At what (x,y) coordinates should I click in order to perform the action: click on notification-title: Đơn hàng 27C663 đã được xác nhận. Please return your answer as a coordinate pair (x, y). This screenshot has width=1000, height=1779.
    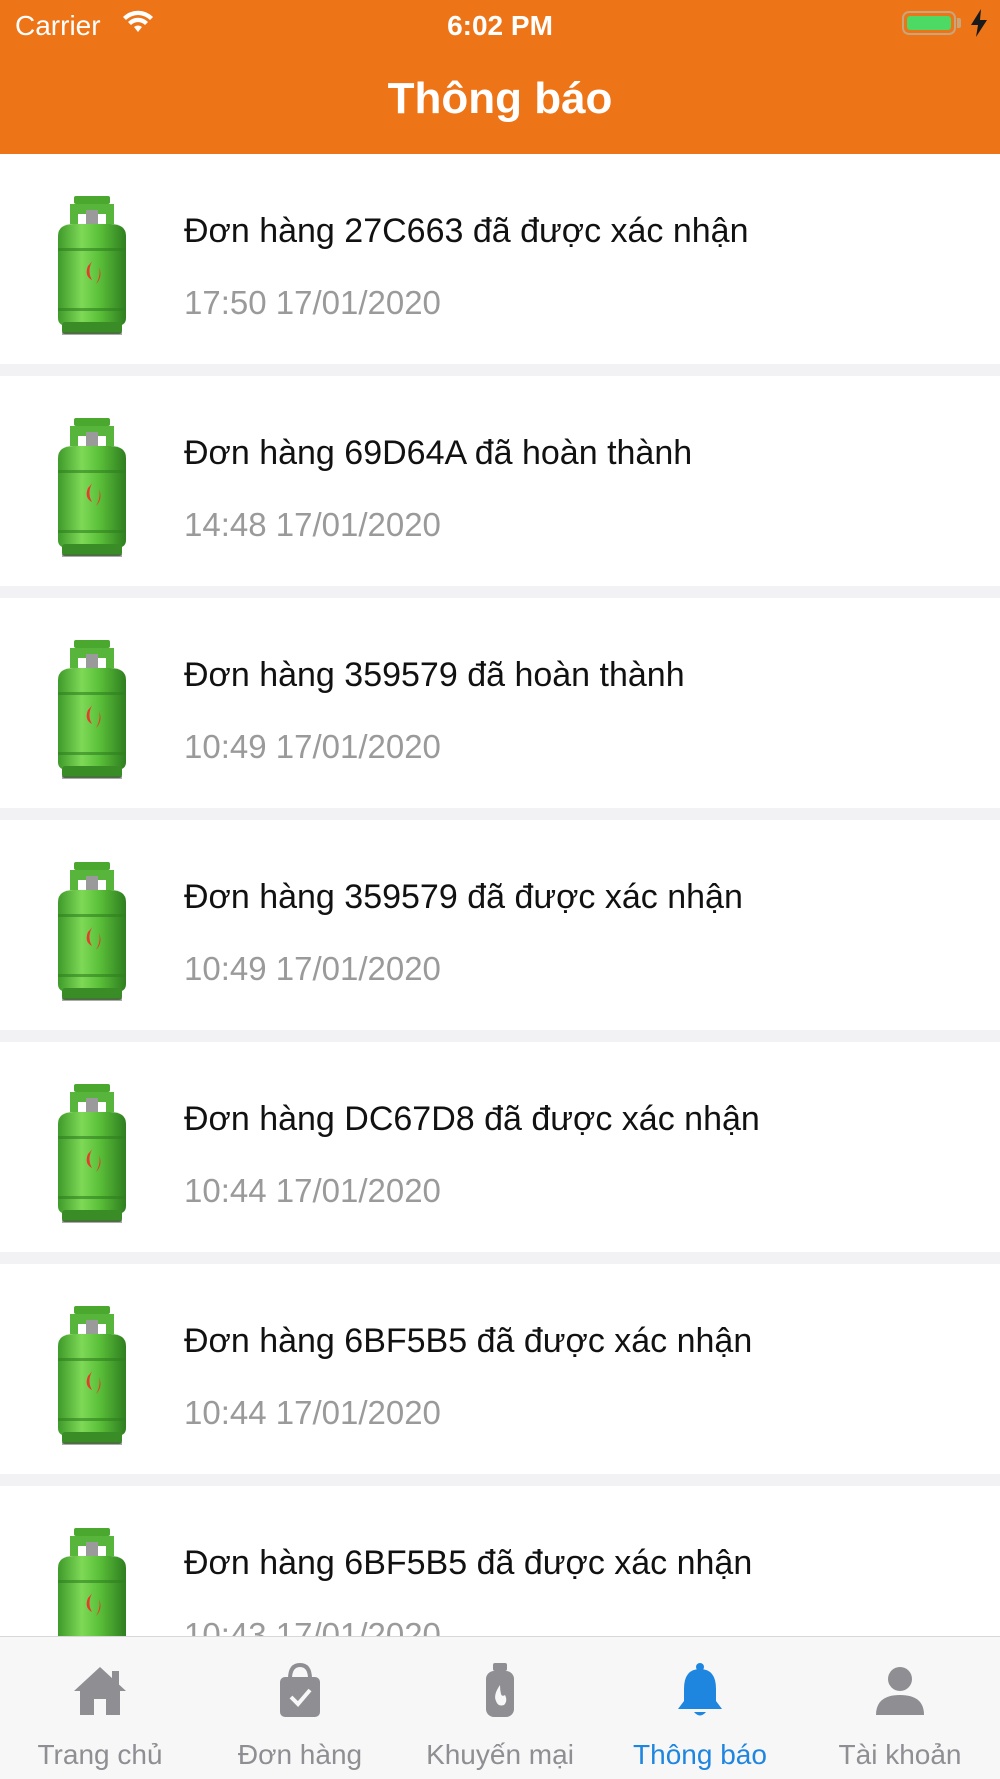
    Looking at the image, I should click on (466, 231).